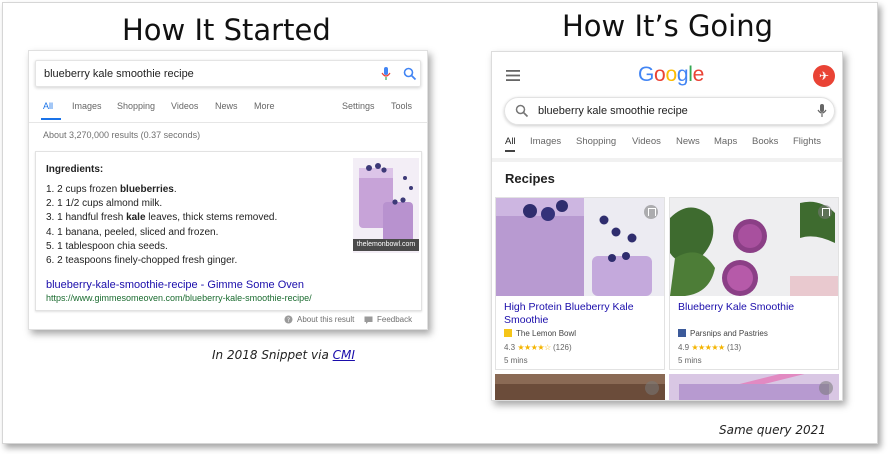  I want to click on recipe-title: High Protein Blueberry Kale Smoothie, so click(582, 314).